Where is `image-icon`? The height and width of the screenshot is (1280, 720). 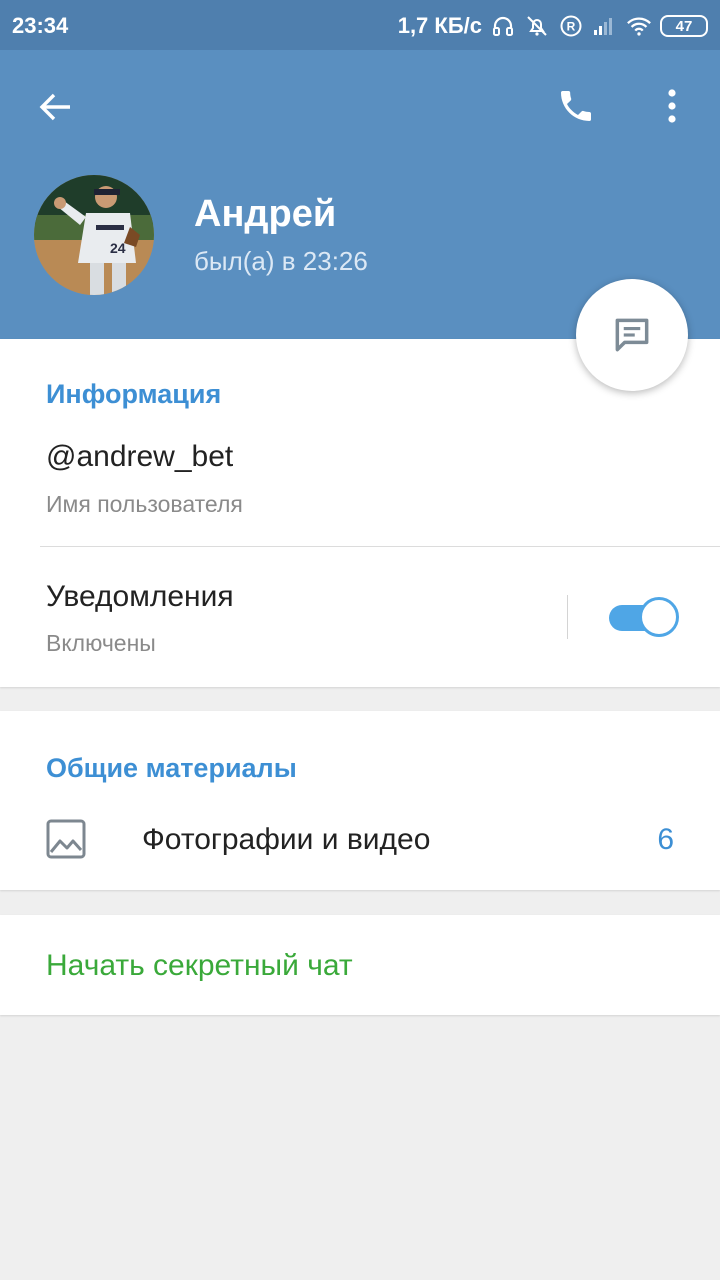 image-icon is located at coordinates (66, 839).